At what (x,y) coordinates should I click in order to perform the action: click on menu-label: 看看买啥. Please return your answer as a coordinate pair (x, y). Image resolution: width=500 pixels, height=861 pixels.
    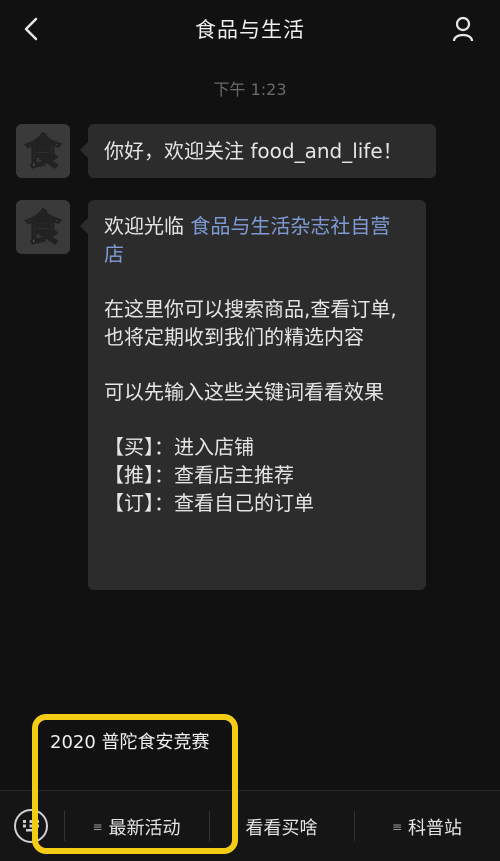
    Looking at the image, I should click on (281, 828).